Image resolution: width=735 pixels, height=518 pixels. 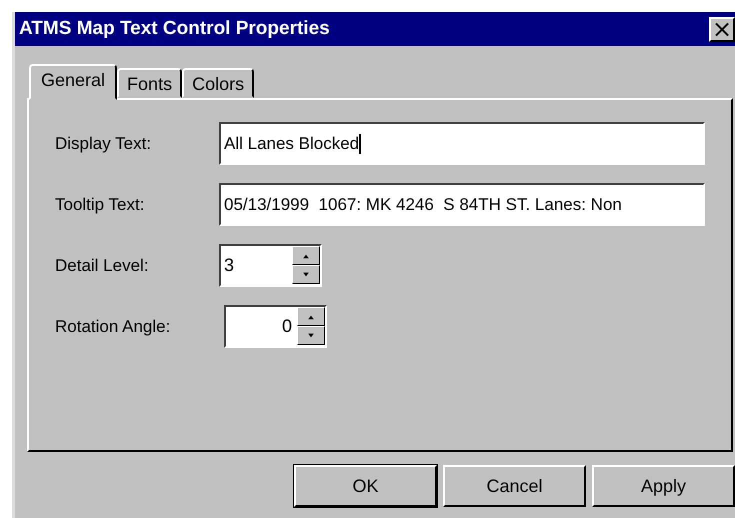 What do you see at coordinates (287, 326) in the screenshot?
I see `field-value: 0` at bounding box center [287, 326].